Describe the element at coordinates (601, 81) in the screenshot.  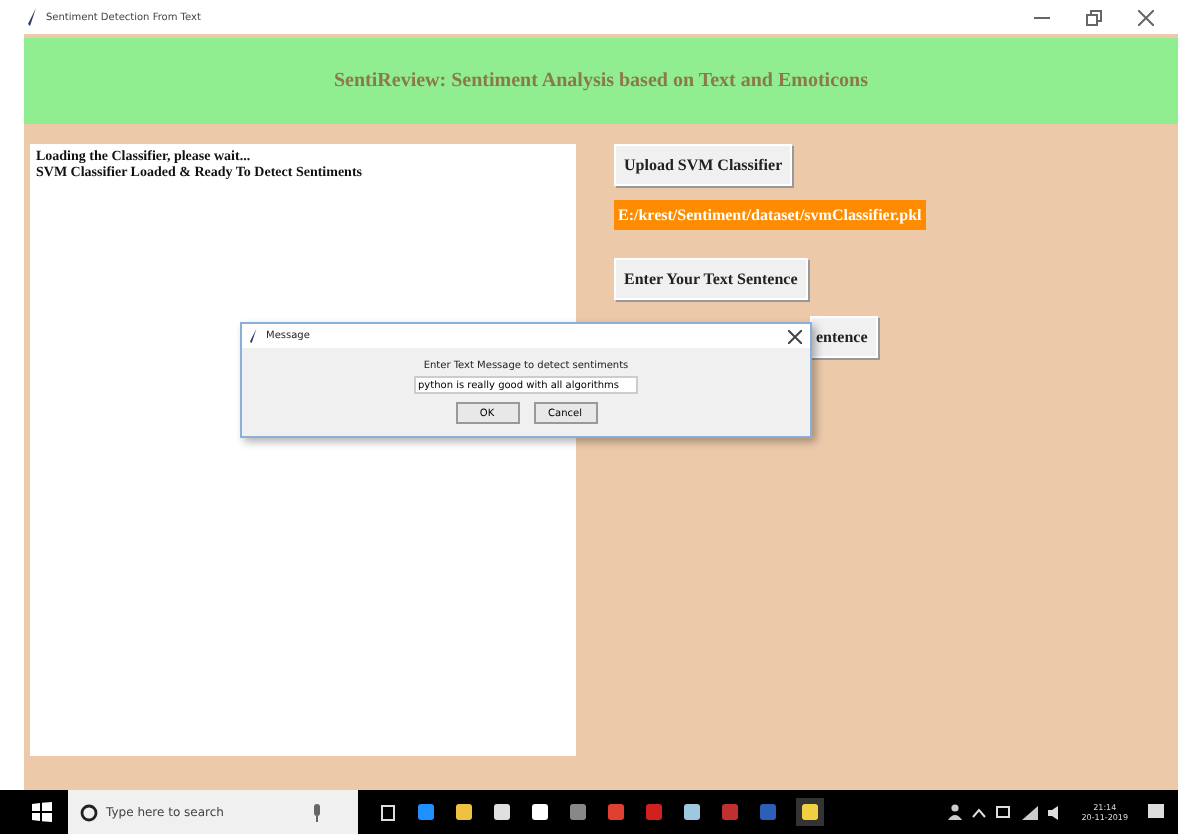
I see `app-title: SentiReview: Sentiment Analysis based on Text and Emoticons` at that location.